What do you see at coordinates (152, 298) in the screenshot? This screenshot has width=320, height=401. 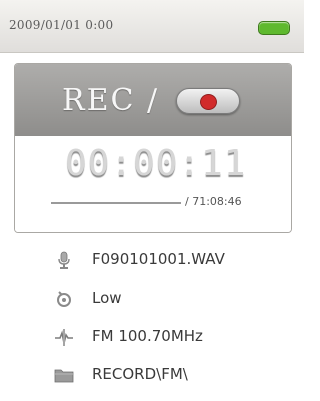 I see `info-row-quality: Low` at bounding box center [152, 298].